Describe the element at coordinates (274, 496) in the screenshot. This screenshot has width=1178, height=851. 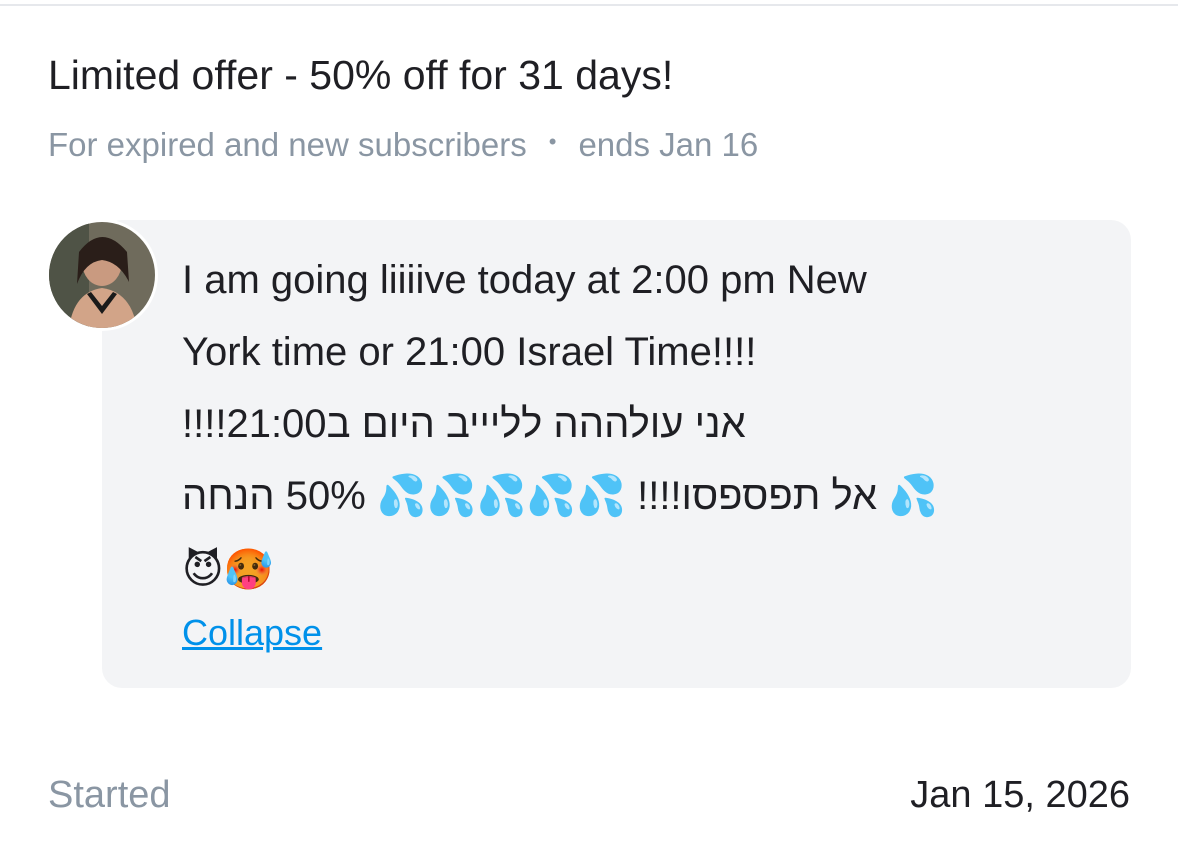
I see `message-discount: 50% הנחה` at that location.